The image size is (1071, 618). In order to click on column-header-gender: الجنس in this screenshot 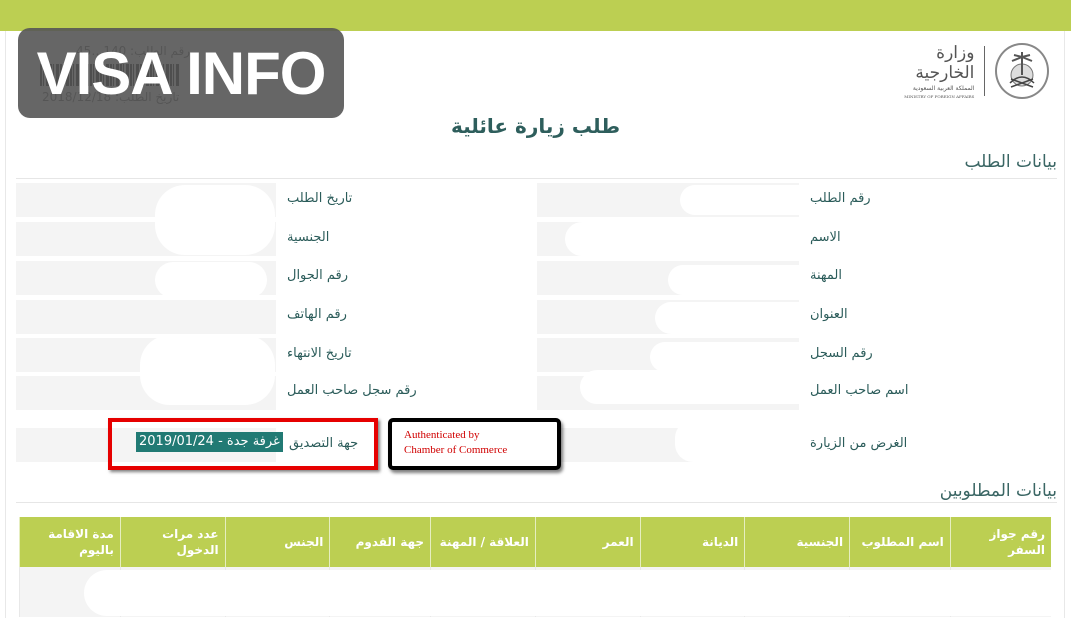, I will do `click(277, 542)`.